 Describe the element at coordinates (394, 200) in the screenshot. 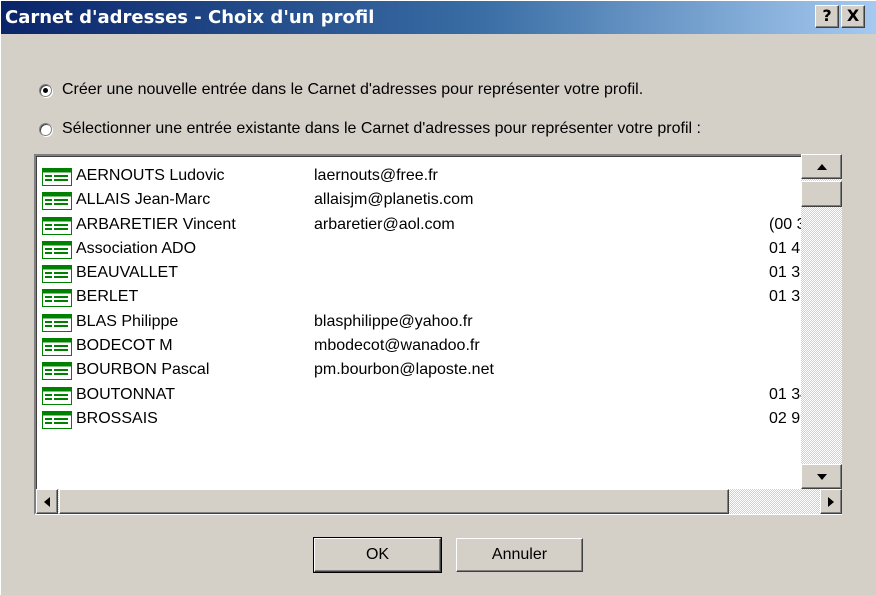

I see `entry-email: allaisjm@planetis.com` at that location.